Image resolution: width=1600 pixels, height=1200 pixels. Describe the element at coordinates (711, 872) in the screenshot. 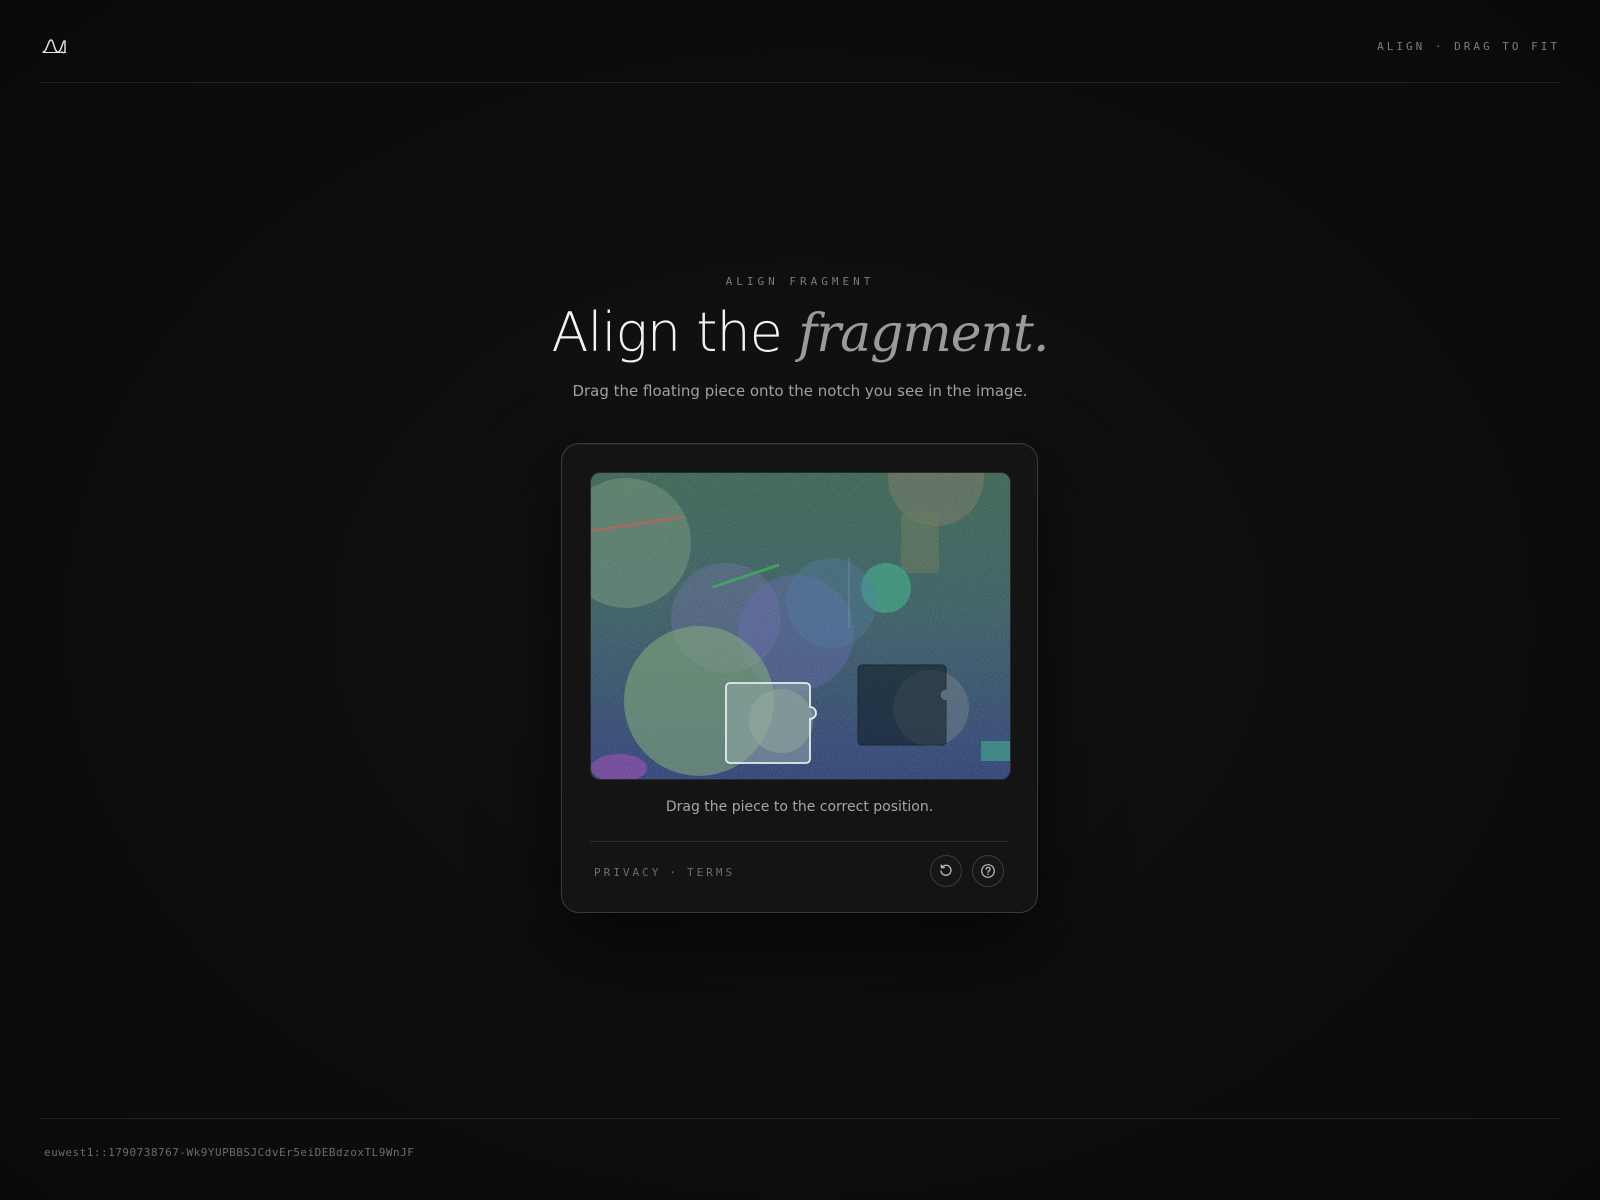

I see `terms-link: TERMS` at that location.